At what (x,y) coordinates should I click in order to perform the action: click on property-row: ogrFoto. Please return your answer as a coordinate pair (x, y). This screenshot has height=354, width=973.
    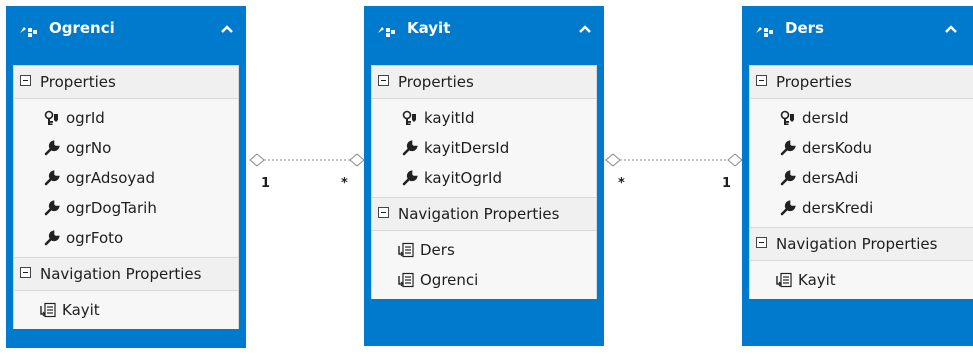
    Looking at the image, I should click on (126, 238).